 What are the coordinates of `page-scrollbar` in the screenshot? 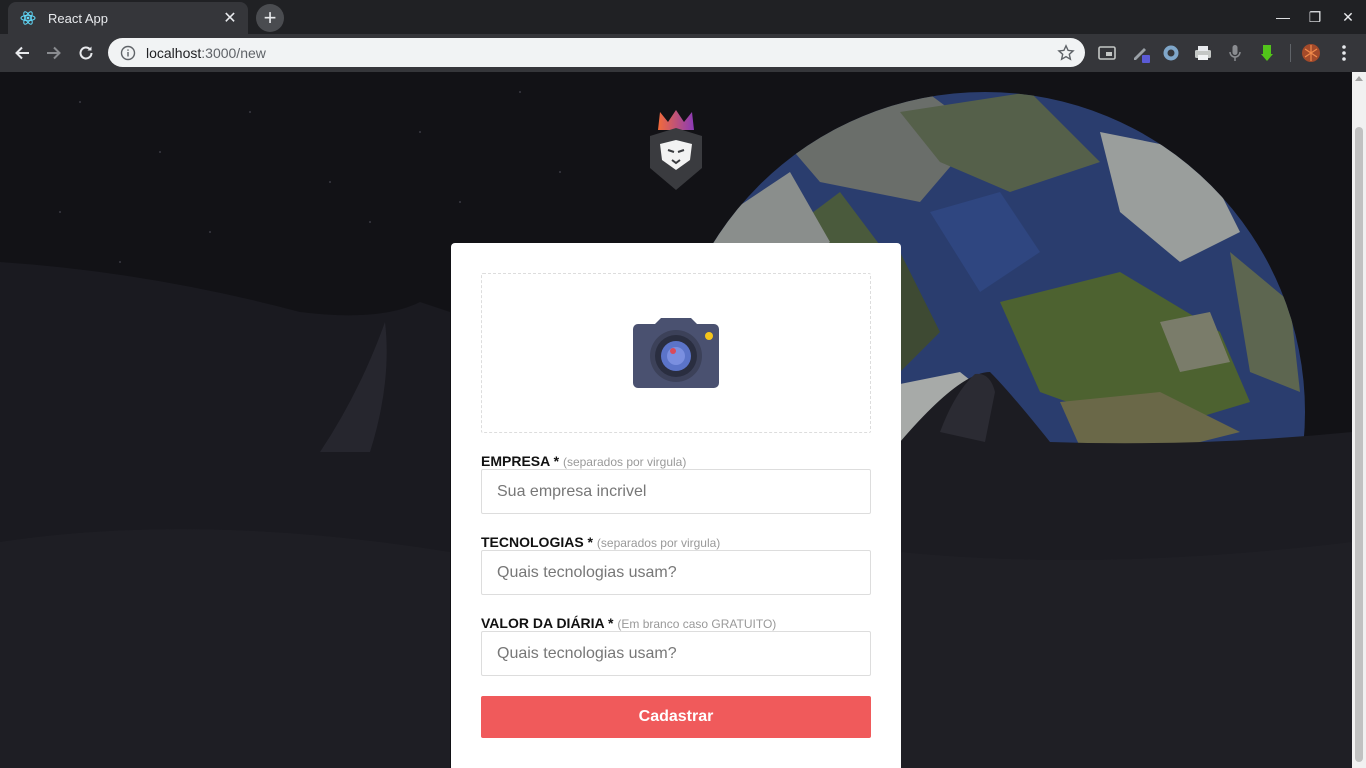 It's located at (1359, 420).